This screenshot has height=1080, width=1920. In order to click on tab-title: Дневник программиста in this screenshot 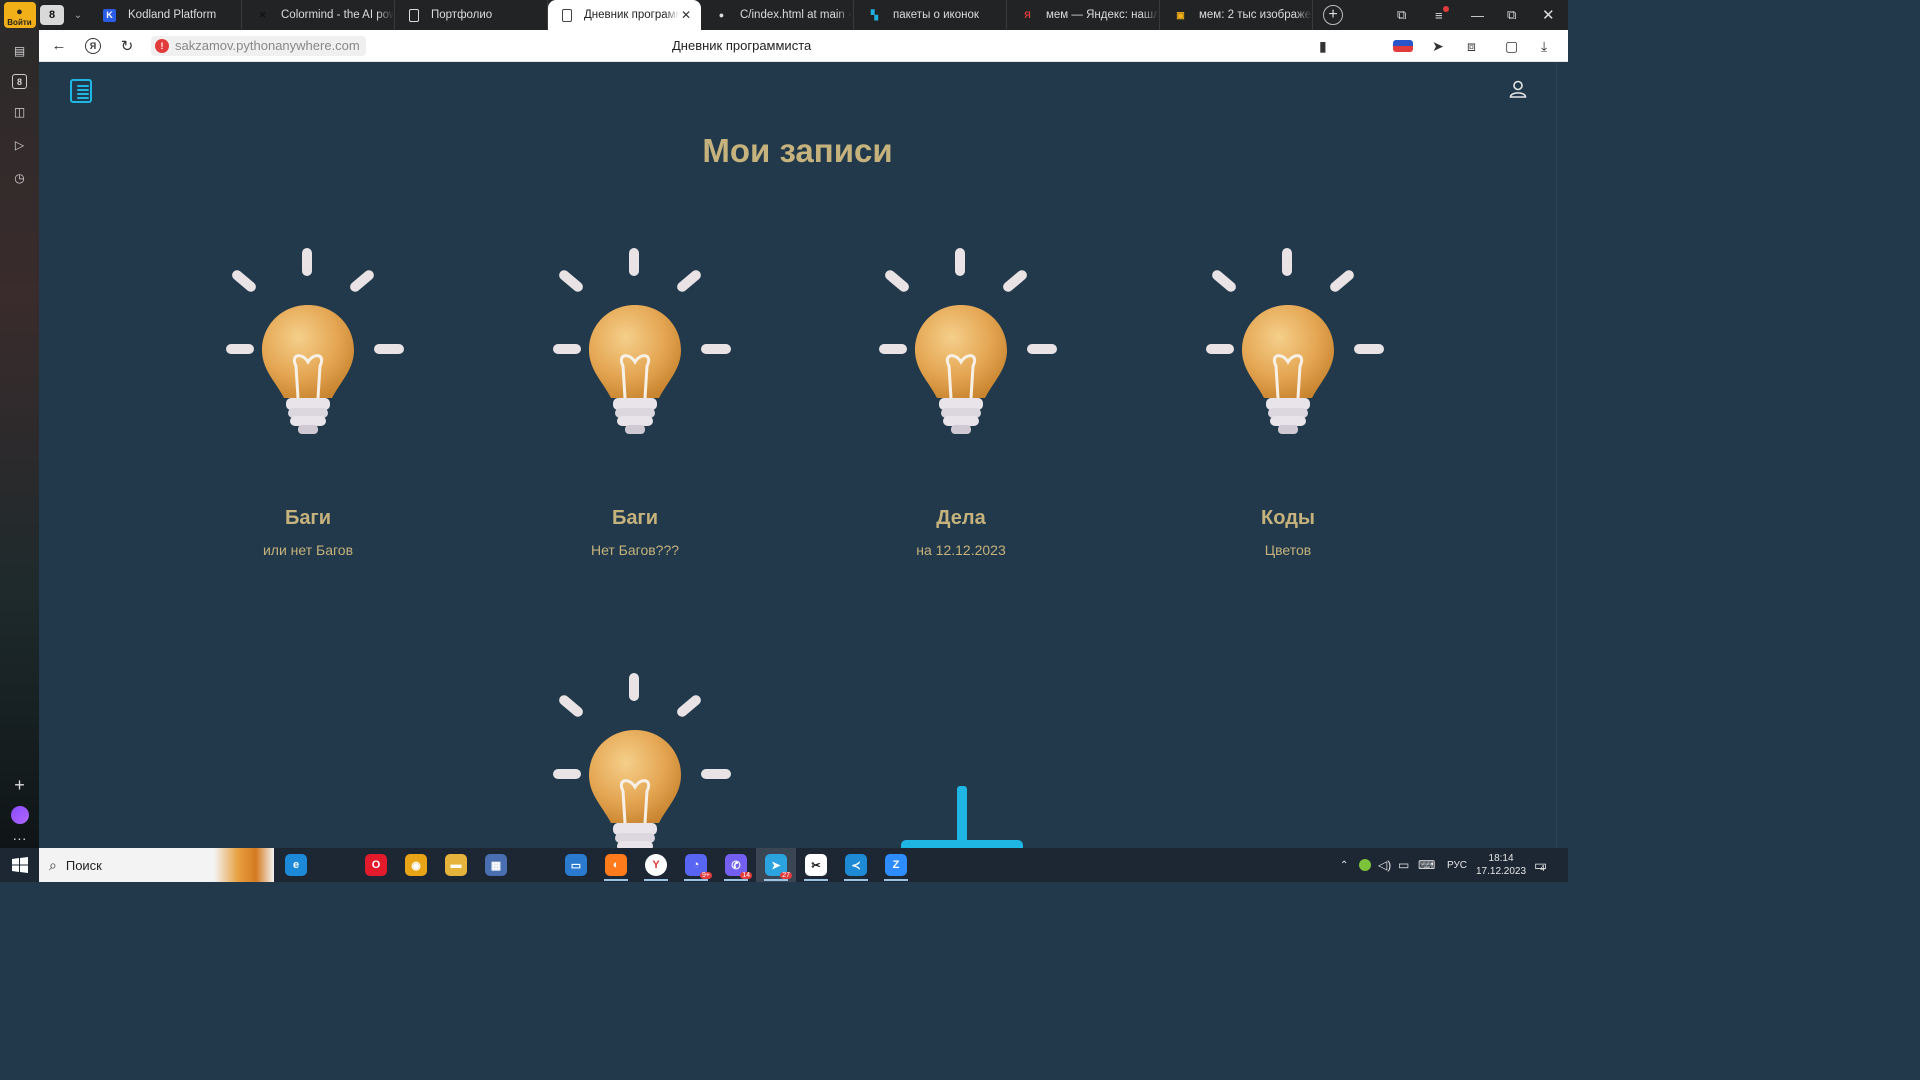, I will do `click(631, 15)`.